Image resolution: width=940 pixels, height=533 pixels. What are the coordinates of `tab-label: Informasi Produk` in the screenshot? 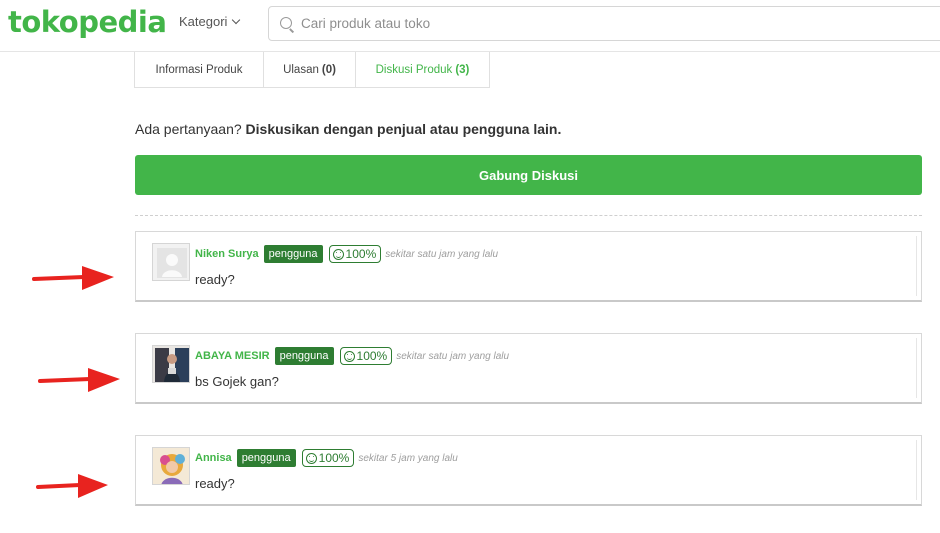 It's located at (199, 69).